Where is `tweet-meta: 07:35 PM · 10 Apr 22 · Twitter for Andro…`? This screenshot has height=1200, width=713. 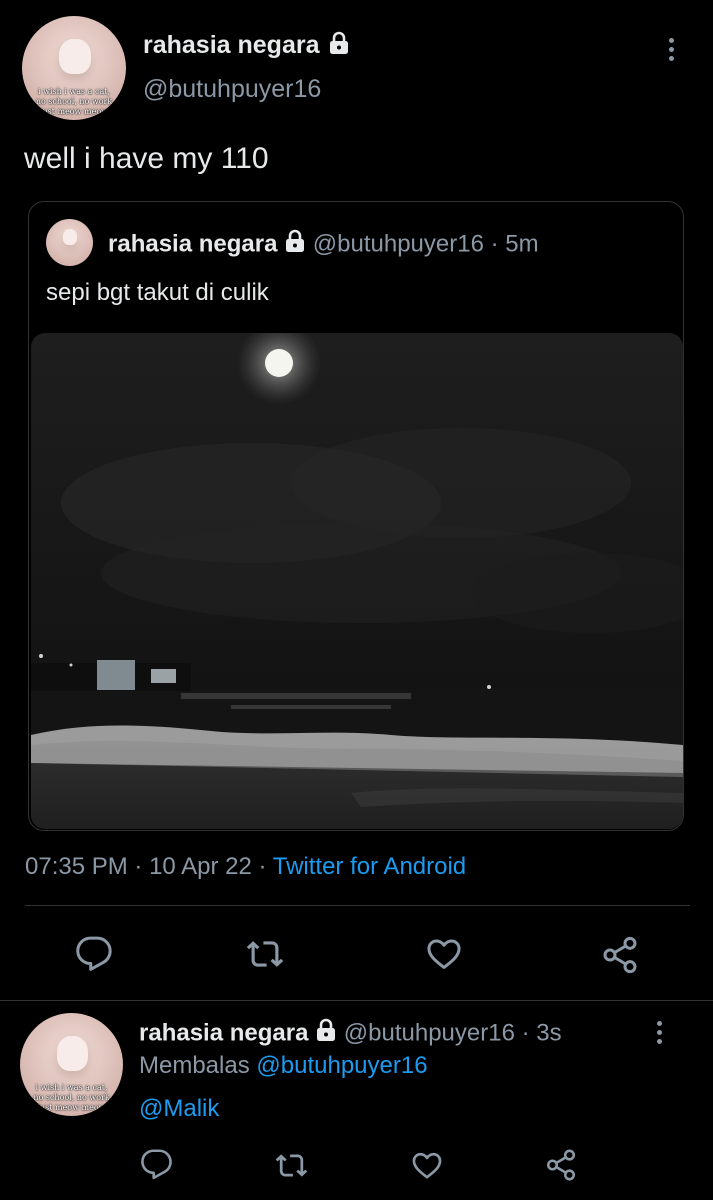 tweet-meta: 07:35 PM · 10 Apr 22 · Twitter for Andro… is located at coordinates (245, 867).